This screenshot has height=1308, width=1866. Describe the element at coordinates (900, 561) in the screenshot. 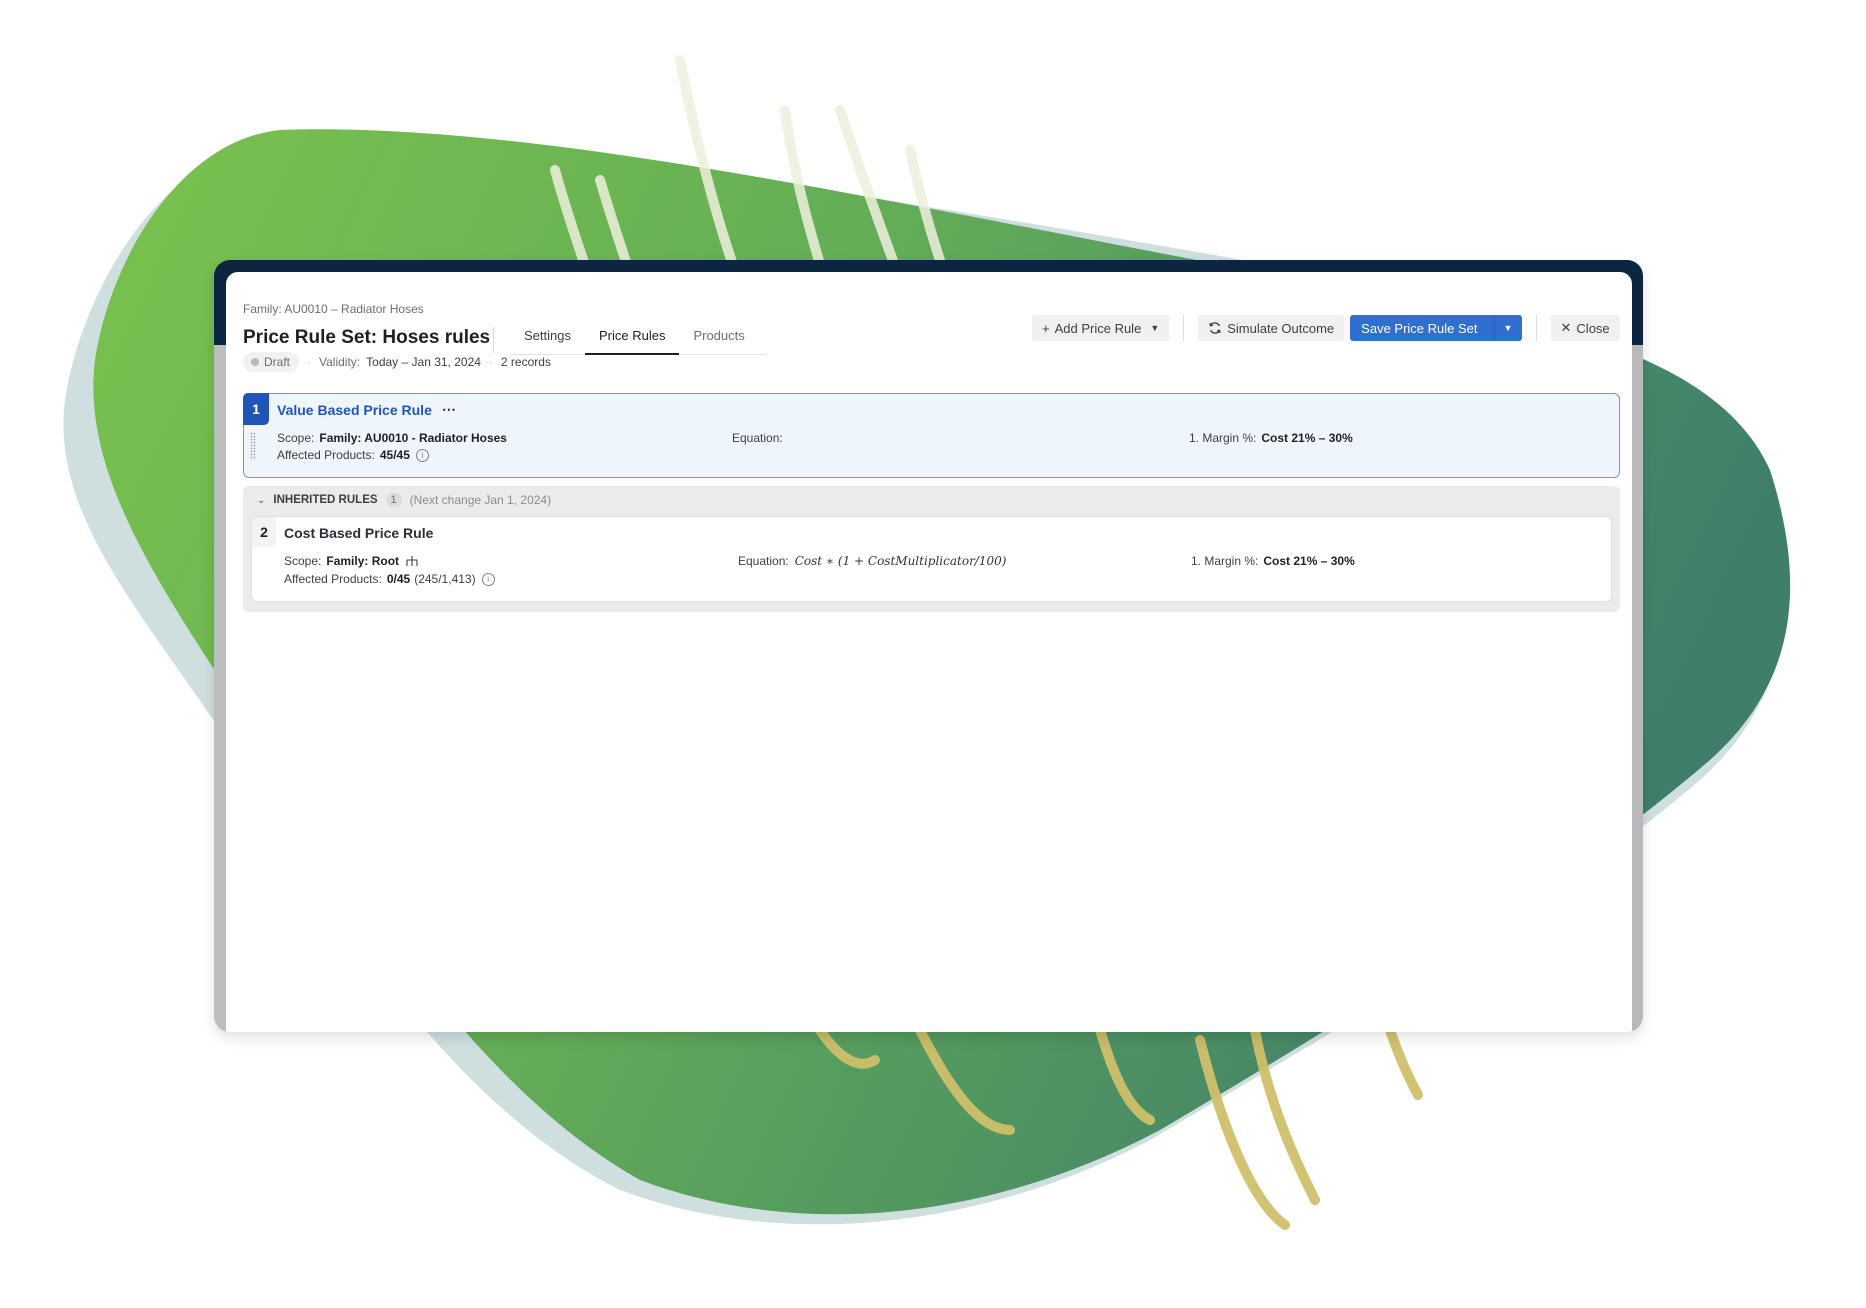

I see `equation-value: Cost ∗ (1 + CostMultiplicator/100)` at that location.